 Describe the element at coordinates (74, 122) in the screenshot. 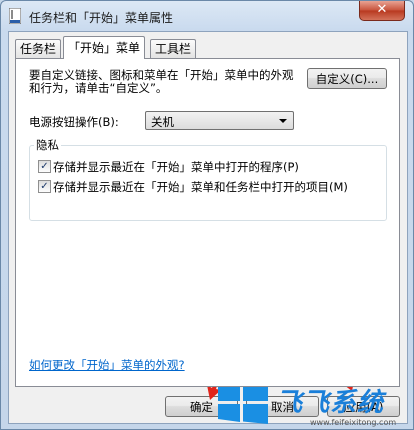

I see `power-button-label: 电源按钮操作(B):` at that location.